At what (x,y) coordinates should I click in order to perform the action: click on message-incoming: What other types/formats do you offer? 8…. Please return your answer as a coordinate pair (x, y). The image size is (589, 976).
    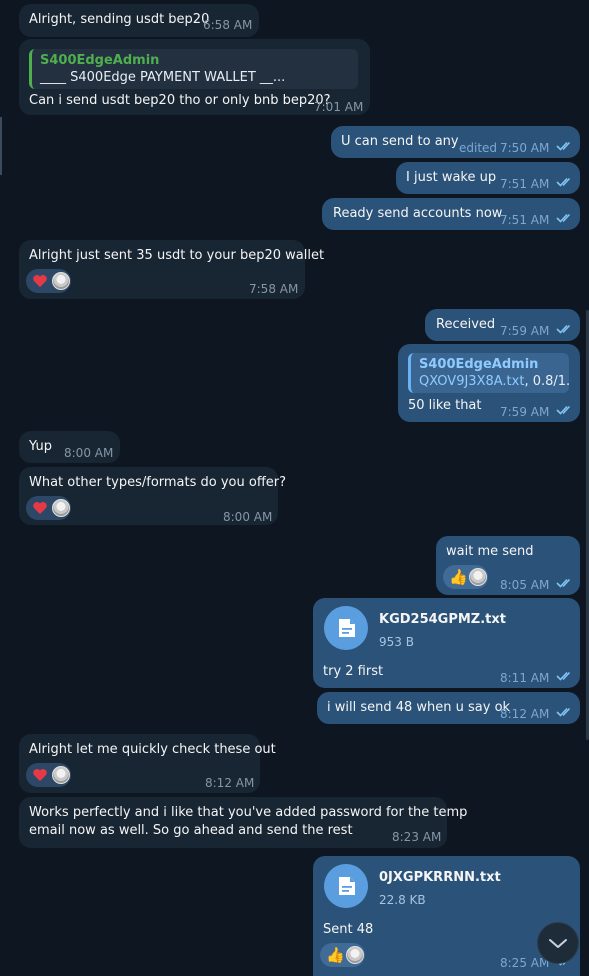
    Looking at the image, I should click on (152, 496).